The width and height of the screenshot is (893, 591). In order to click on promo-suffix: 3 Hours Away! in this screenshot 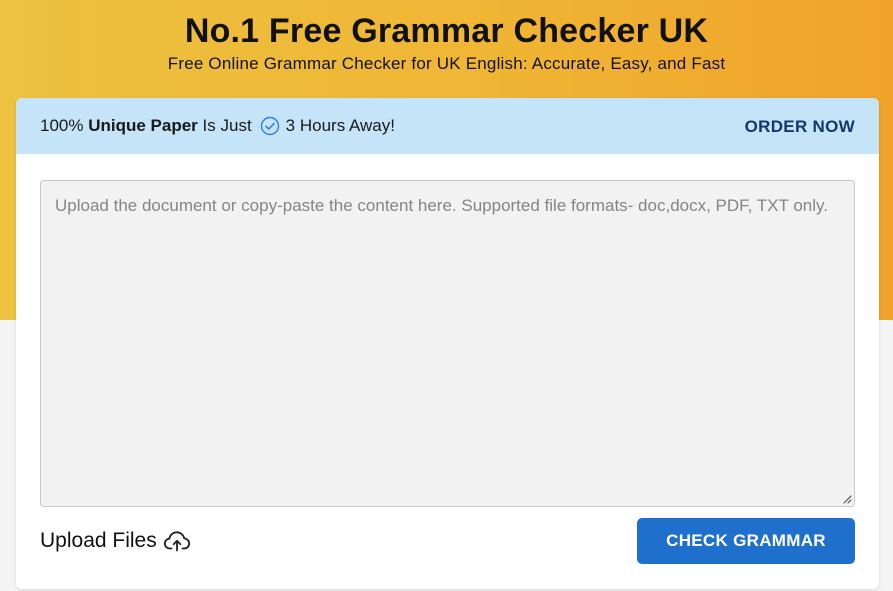, I will do `click(340, 125)`.